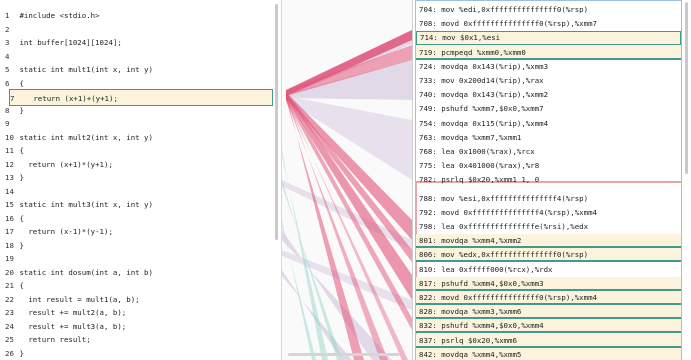 The image size is (691, 360). I want to click on asm-line-highlighted: 832: pshufd %xmm4,$0x0,%xmm4, so click(548, 326).